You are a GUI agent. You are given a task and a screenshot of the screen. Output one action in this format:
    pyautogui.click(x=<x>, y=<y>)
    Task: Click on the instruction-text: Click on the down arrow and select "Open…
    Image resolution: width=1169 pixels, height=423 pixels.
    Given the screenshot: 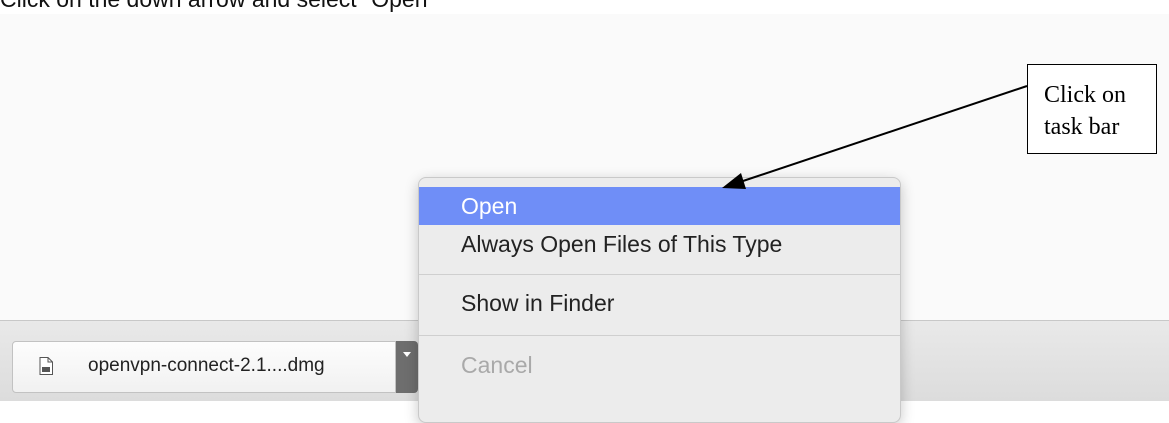 What is the action you would take?
    pyautogui.click(x=218, y=6)
    